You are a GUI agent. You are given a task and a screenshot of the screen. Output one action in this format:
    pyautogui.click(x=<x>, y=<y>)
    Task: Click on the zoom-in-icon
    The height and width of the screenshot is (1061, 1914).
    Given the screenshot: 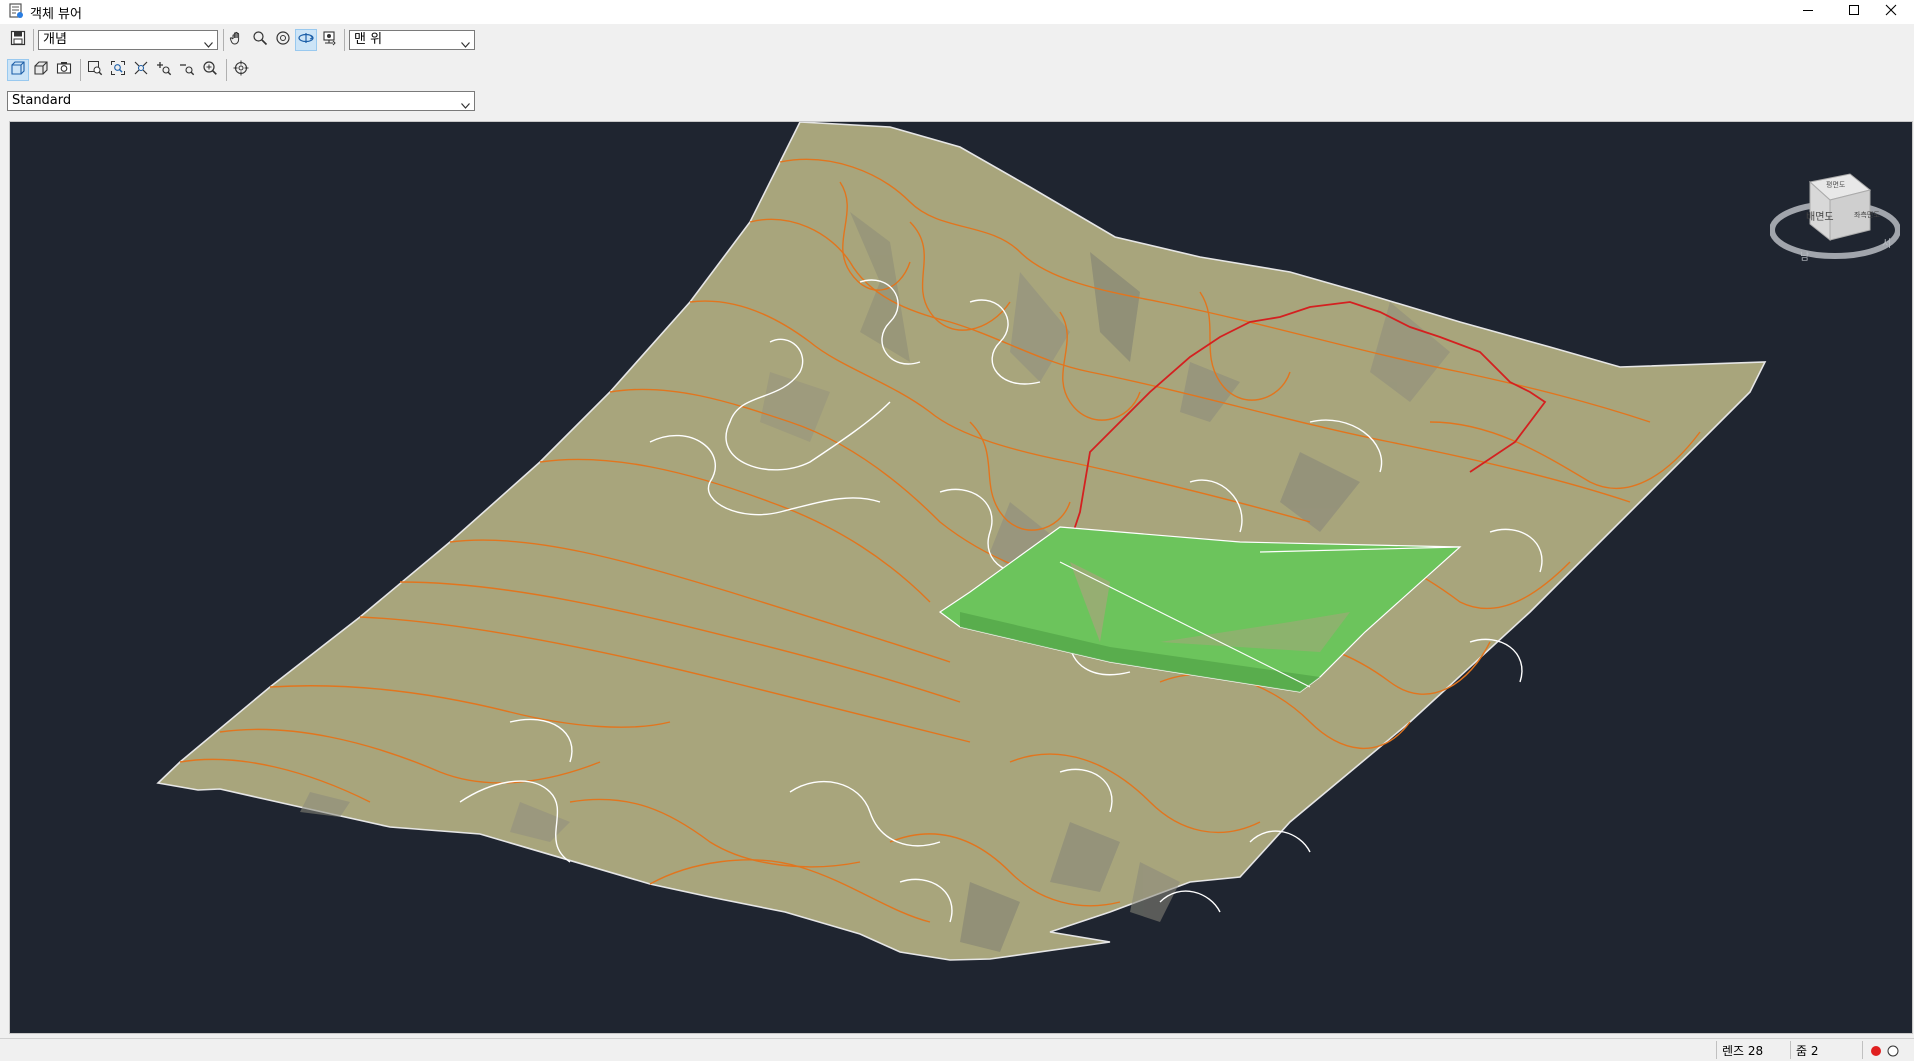 What is the action you would take?
    pyautogui.click(x=164, y=70)
    